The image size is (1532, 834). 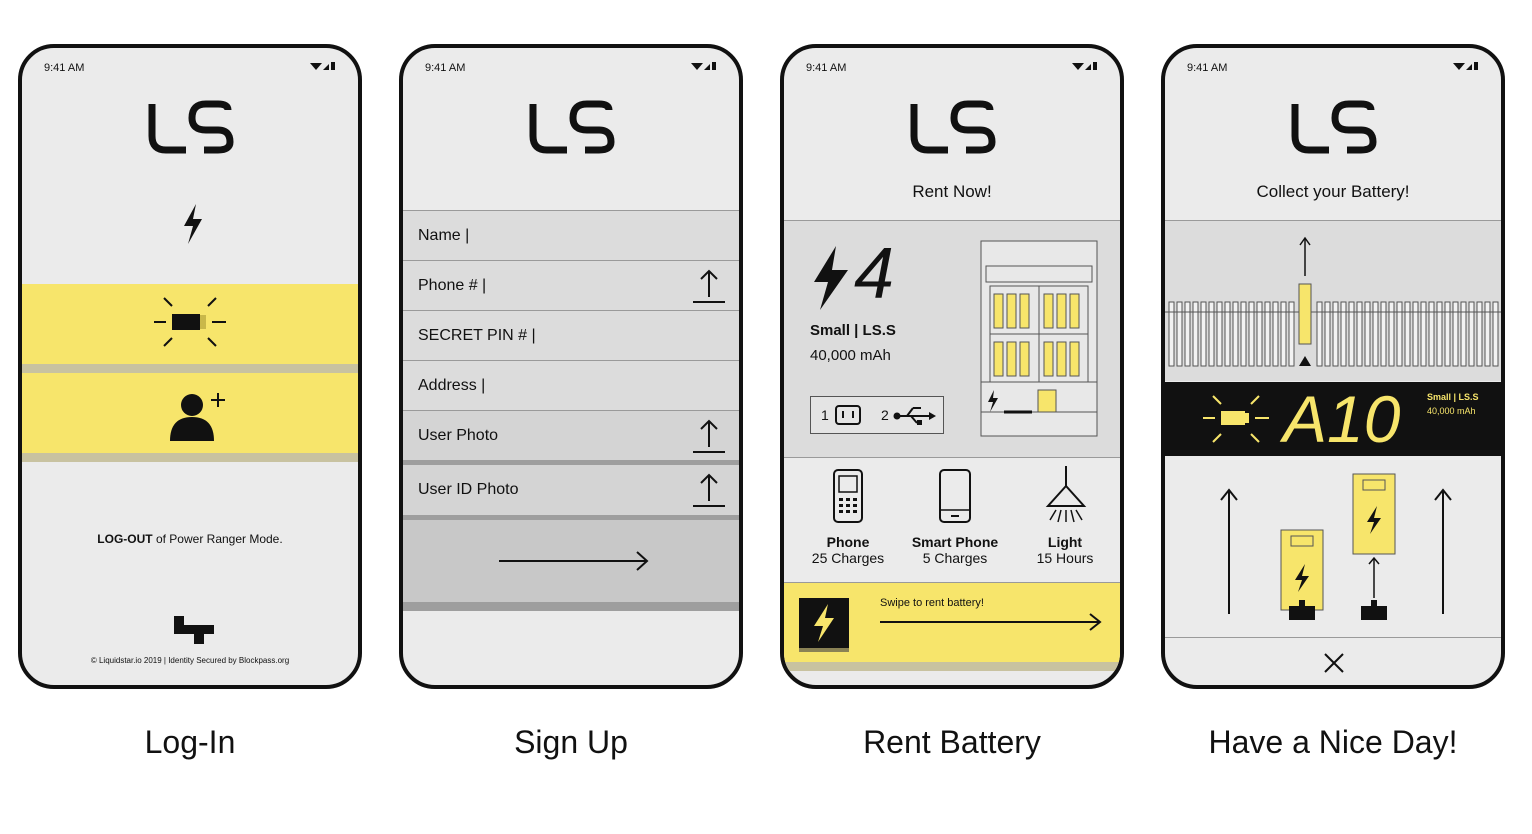 What do you see at coordinates (1039, 338) in the screenshot?
I see `battery-station-icon` at bounding box center [1039, 338].